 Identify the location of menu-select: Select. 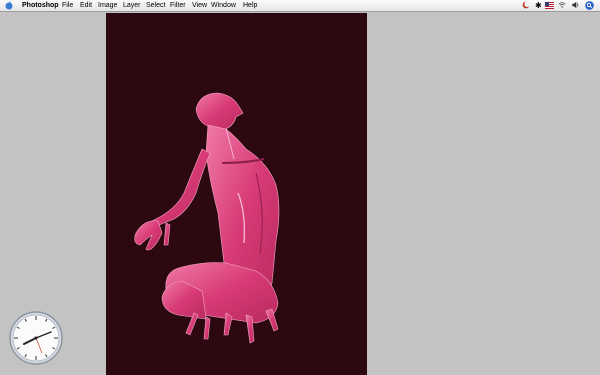
(155, 5).